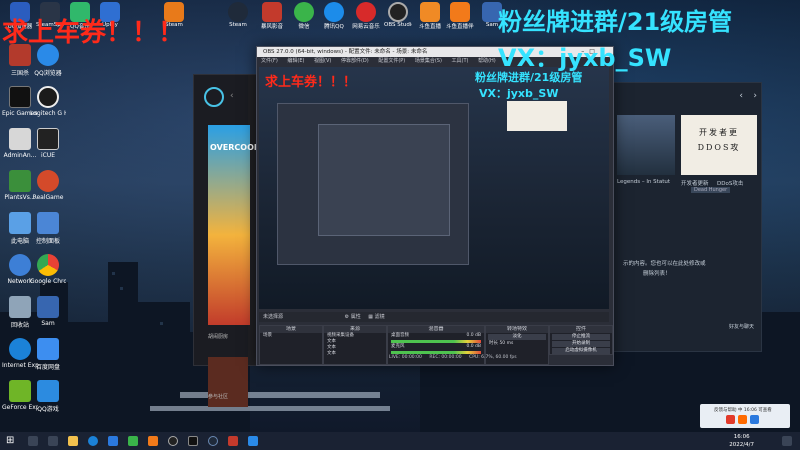  Describe the element at coordinates (615, 22) in the screenshot. I see `group-overlay-text: 粉丝牌进群/21级房管` at that location.